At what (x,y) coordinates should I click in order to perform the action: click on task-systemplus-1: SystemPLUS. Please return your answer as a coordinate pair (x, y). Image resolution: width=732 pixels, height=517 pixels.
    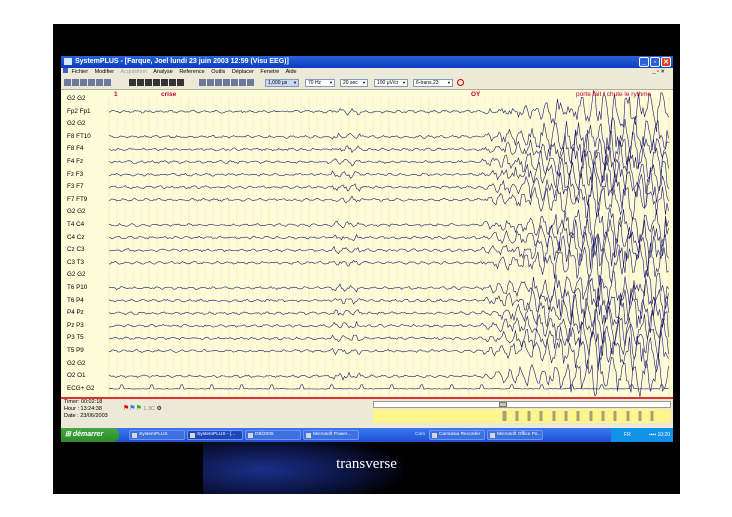
    Looking at the image, I should click on (157, 435).